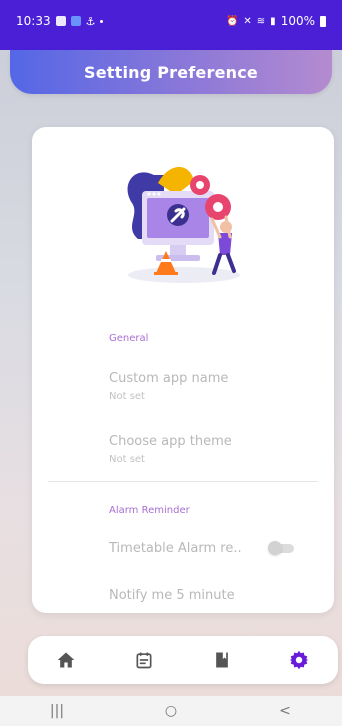 The width and height of the screenshot is (342, 726). I want to click on page-title: Setting Preference, so click(171, 72).